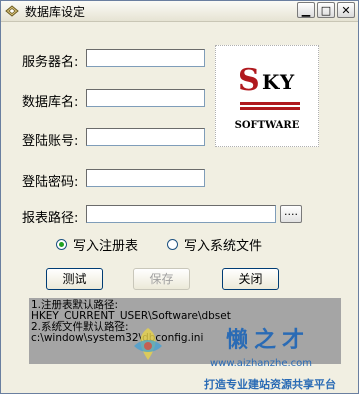 This screenshot has width=359, height=394. I want to click on test-button: 测试, so click(74, 279).